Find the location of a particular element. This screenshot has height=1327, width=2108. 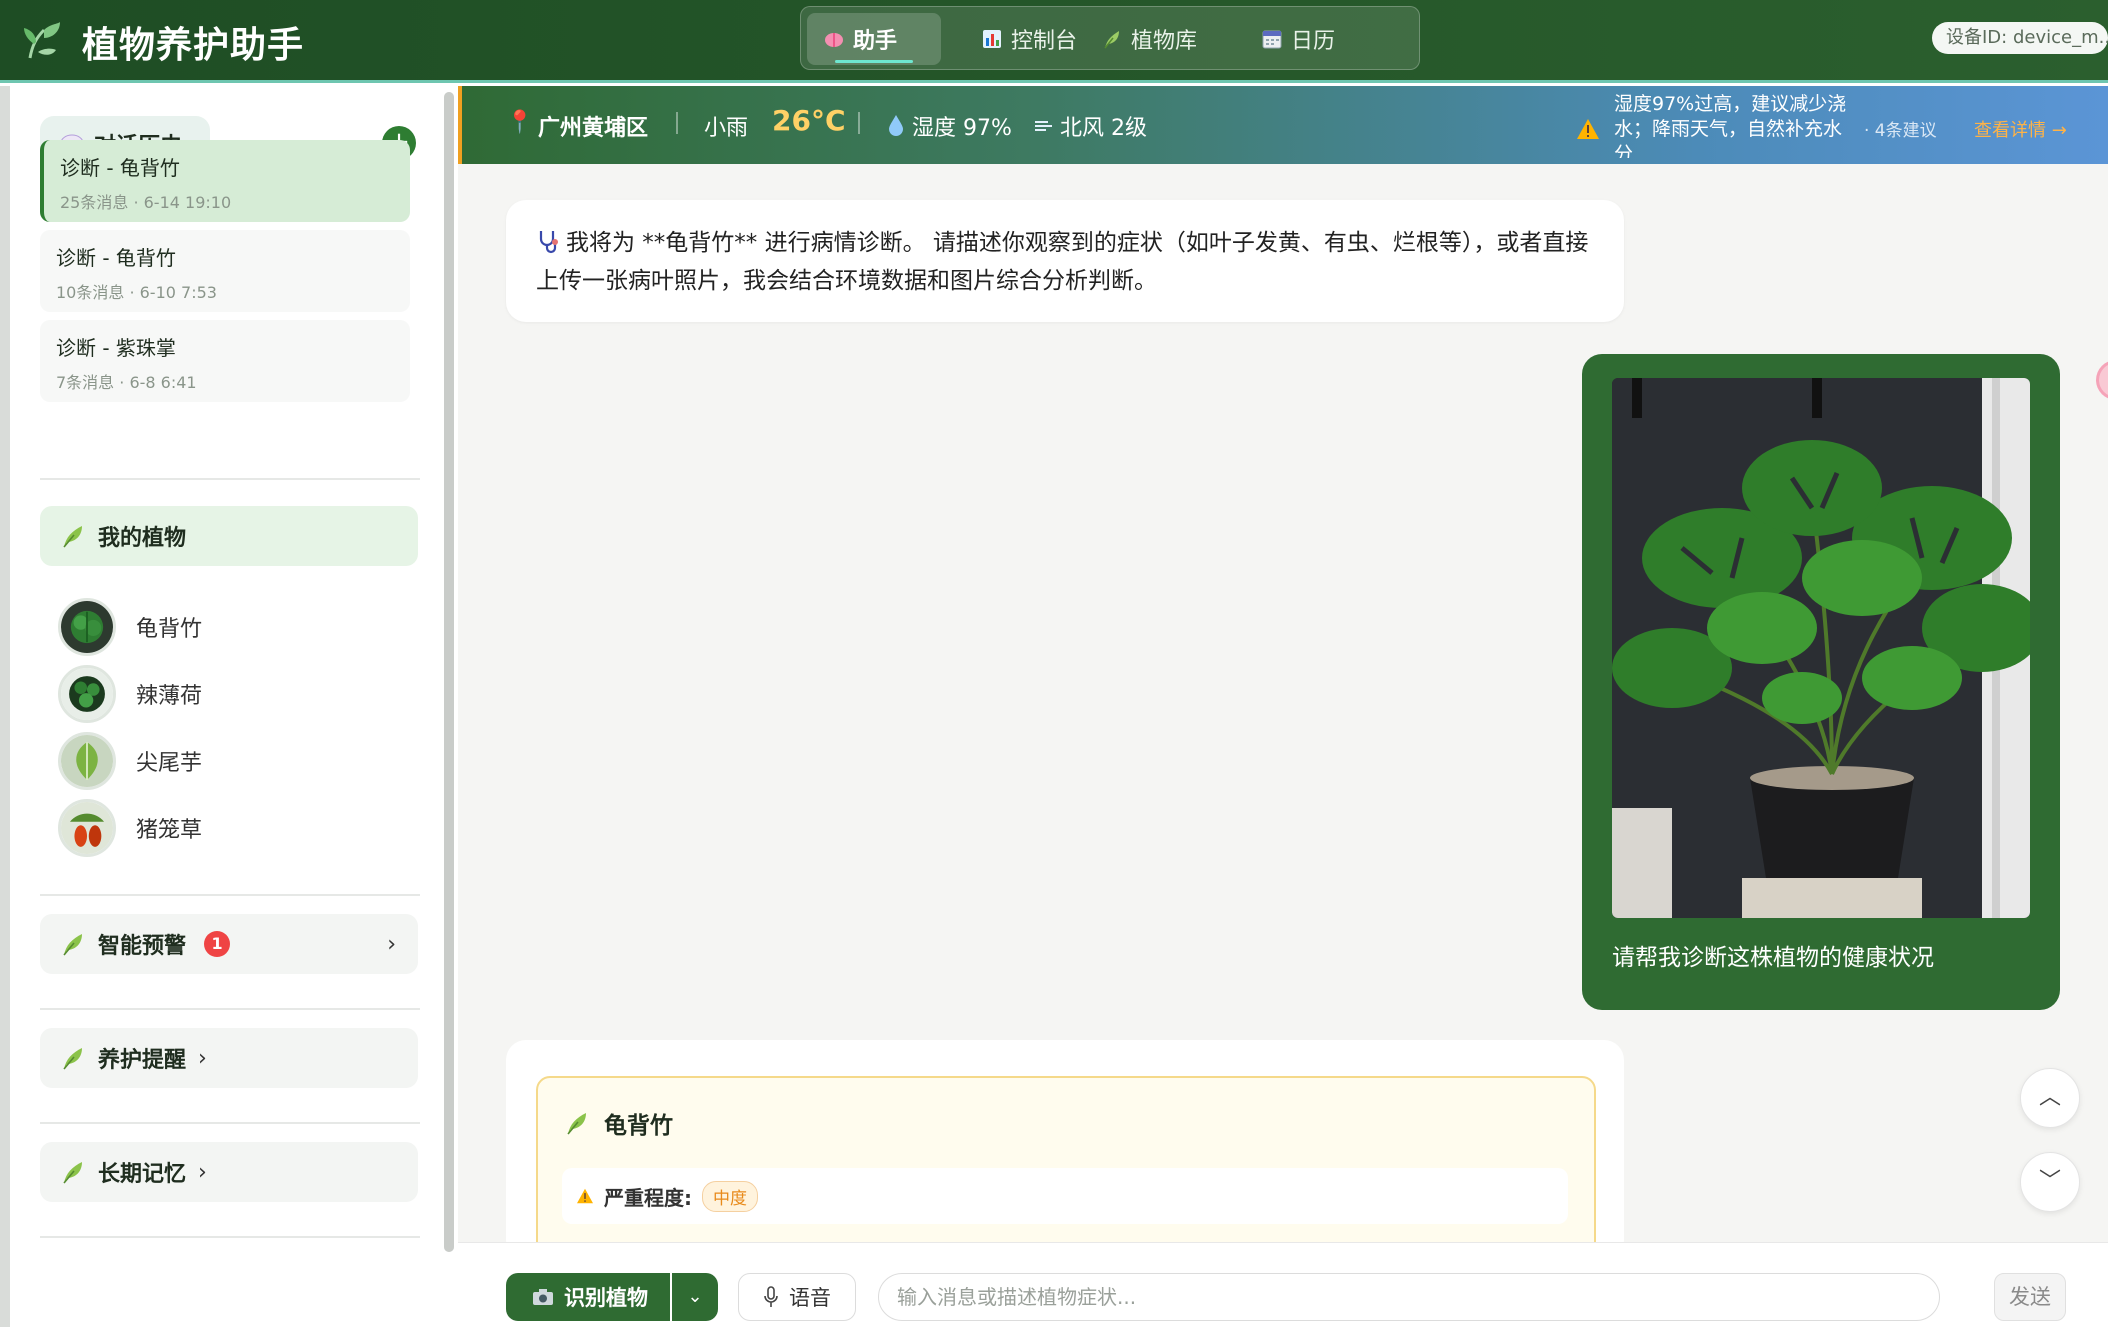

history-item: 诊断 - 龟背竹 10条消息 · 6-10 7:53 is located at coordinates (225, 271).